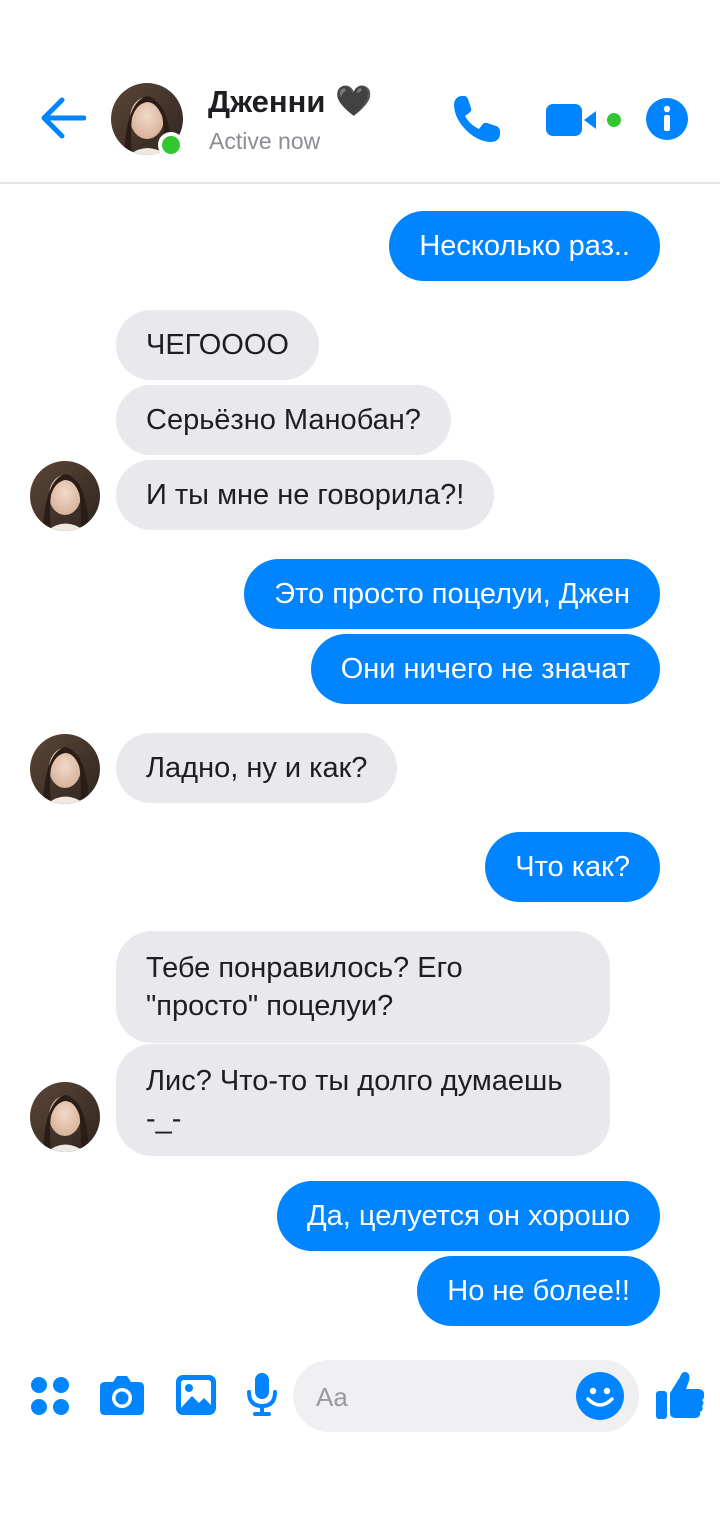 The image size is (720, 1520). I want to click on message-outgoing: Что как?, so click(572, 867).